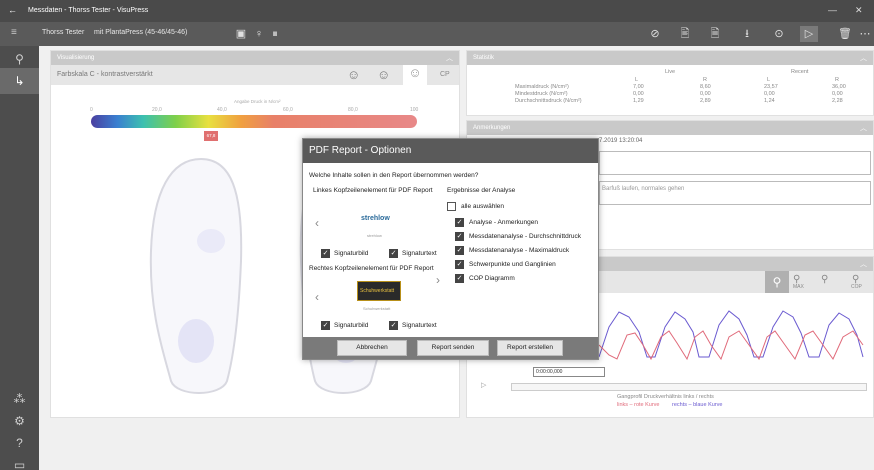 The height and width of the screenshot is (470, 874). Describe the element at coordinates (419, 325) in the screenshot. I see `sig-text-label: Signaturtext` at that location.